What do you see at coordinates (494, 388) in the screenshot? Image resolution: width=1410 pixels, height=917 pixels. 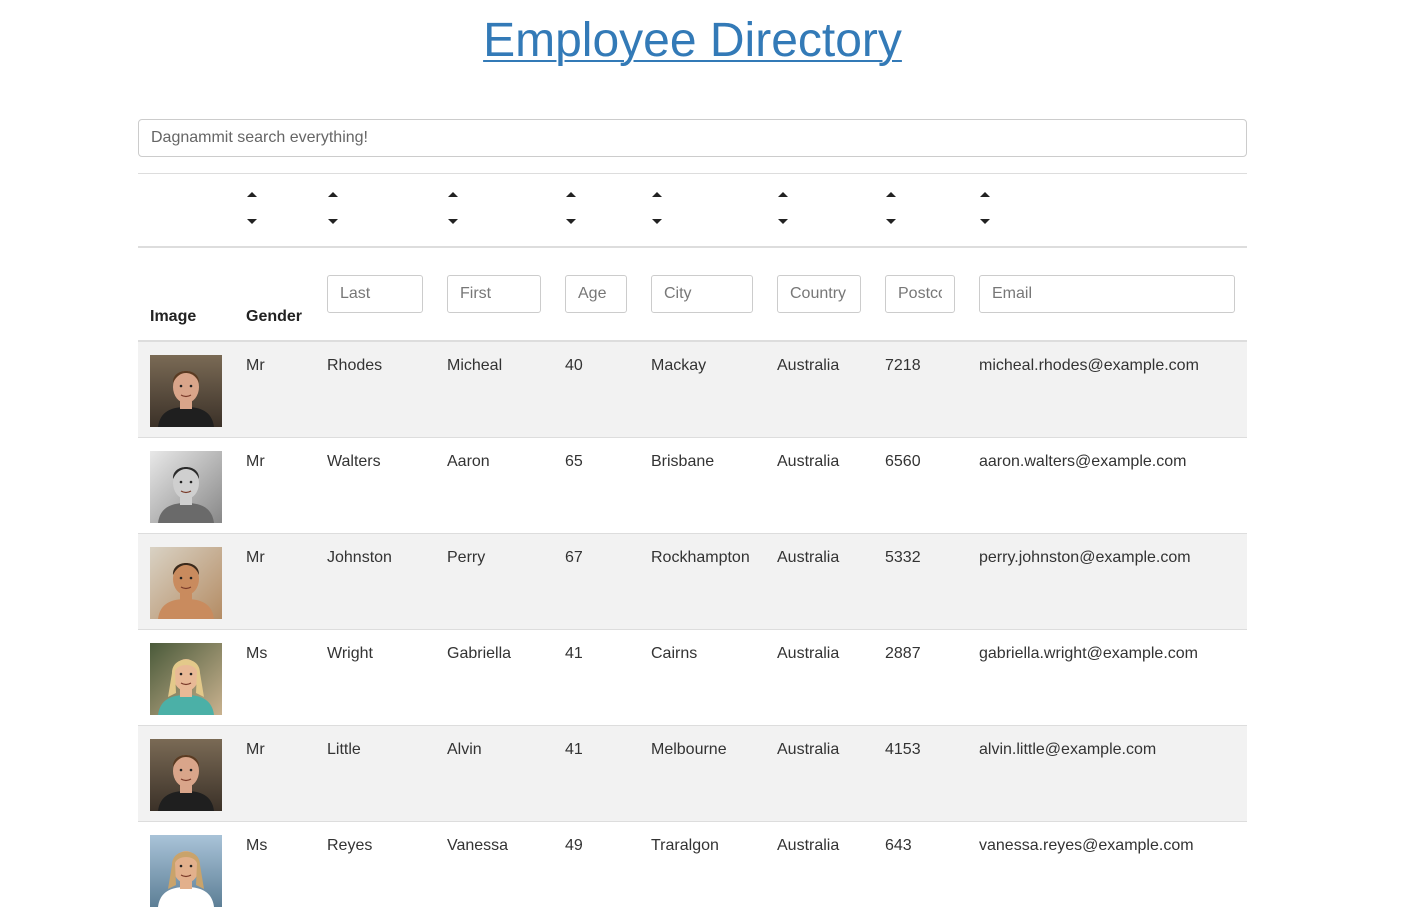 I see `cell-first: Micheal` at bounding box center [494, 388].